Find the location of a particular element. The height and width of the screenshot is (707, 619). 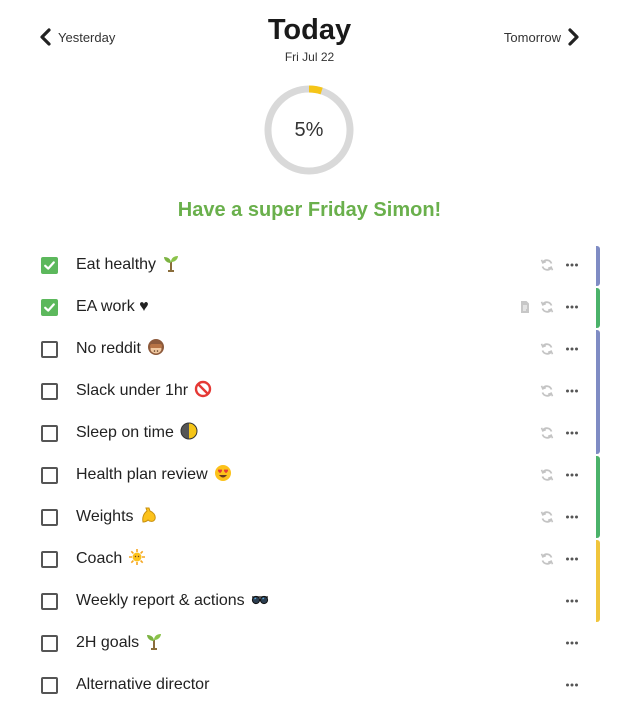

task-title: Sleep on time is located at coordinates (125, 433).